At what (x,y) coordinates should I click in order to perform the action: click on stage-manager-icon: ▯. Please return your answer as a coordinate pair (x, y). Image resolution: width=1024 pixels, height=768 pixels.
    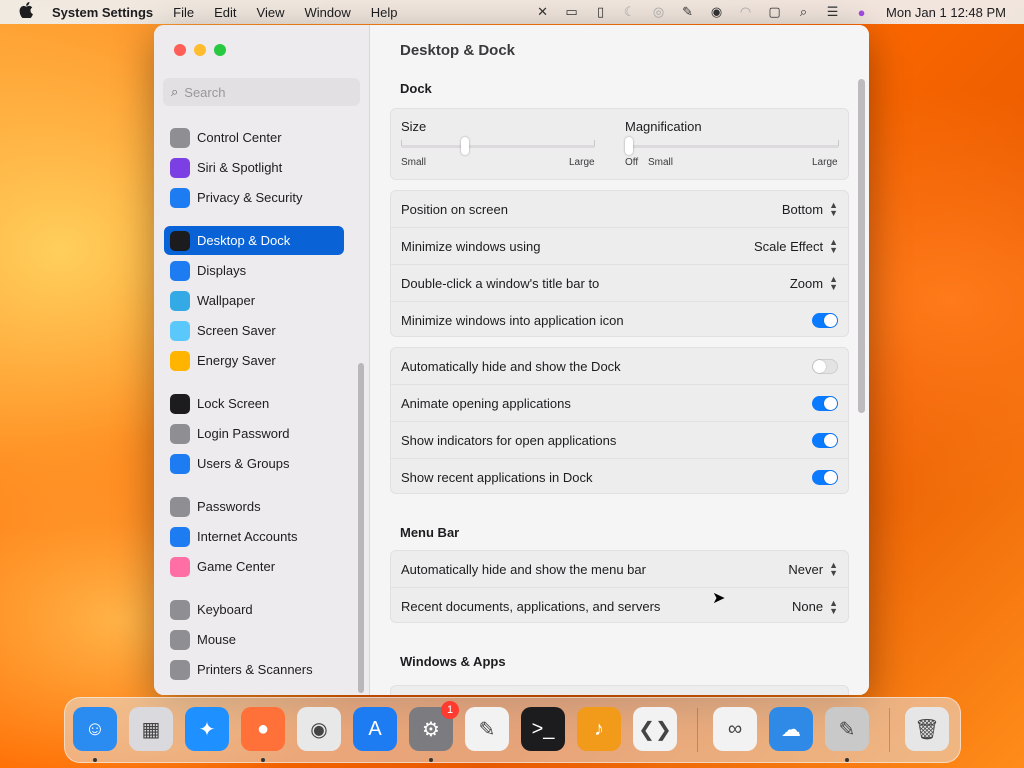
    Looking at the image, I should click on (600, 12).